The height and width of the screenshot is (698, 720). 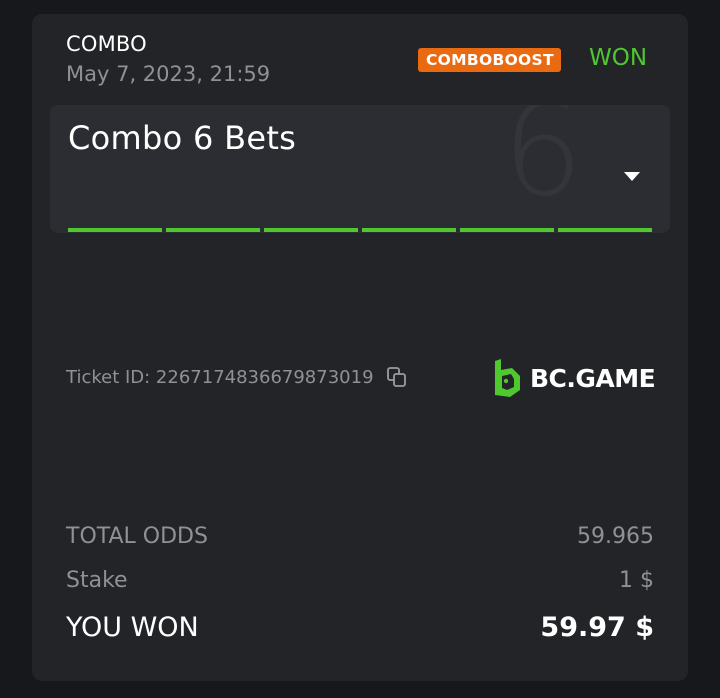 What do you see at coordinates (636, 580) in the screenshot?
I see `stake-value: 1 $` at bounding box center [636, 580].